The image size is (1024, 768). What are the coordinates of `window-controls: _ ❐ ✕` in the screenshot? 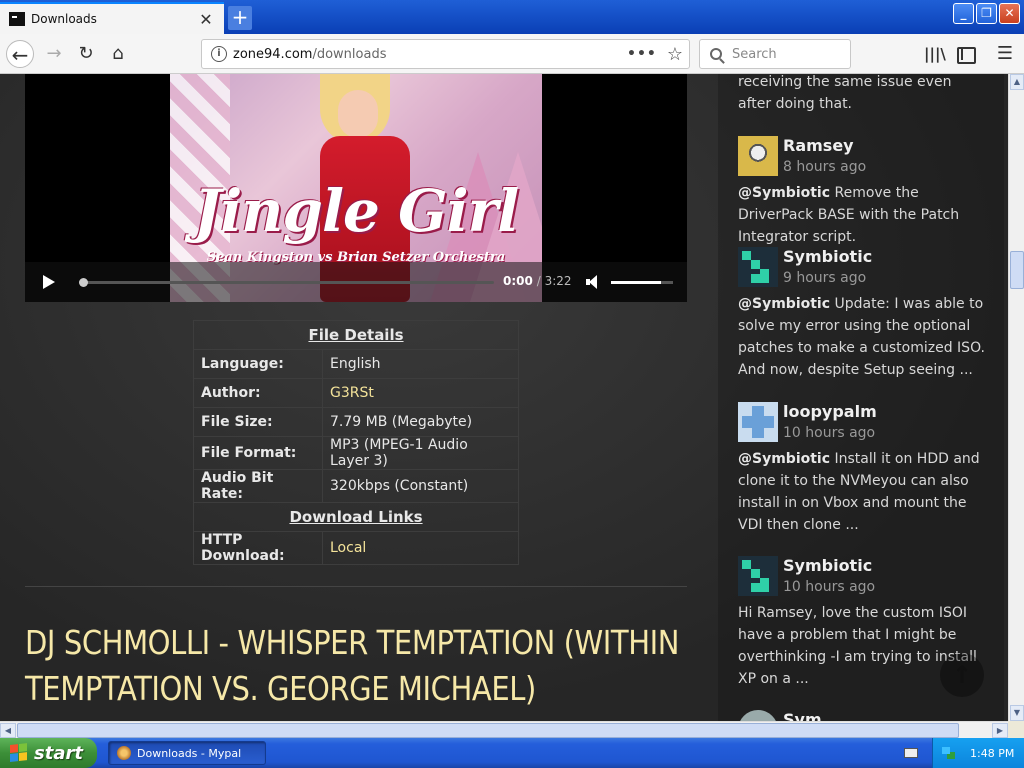 It's located at (986, 13).